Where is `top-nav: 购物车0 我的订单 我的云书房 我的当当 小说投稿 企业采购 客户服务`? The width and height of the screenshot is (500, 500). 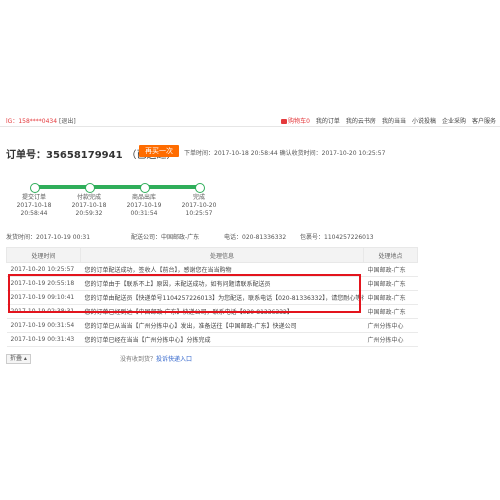
top-nav: 购物车0 我的订单 我的云书房 我的当当 小说投稿 企业采购 客户服务 is located at coordinates (388, 120).